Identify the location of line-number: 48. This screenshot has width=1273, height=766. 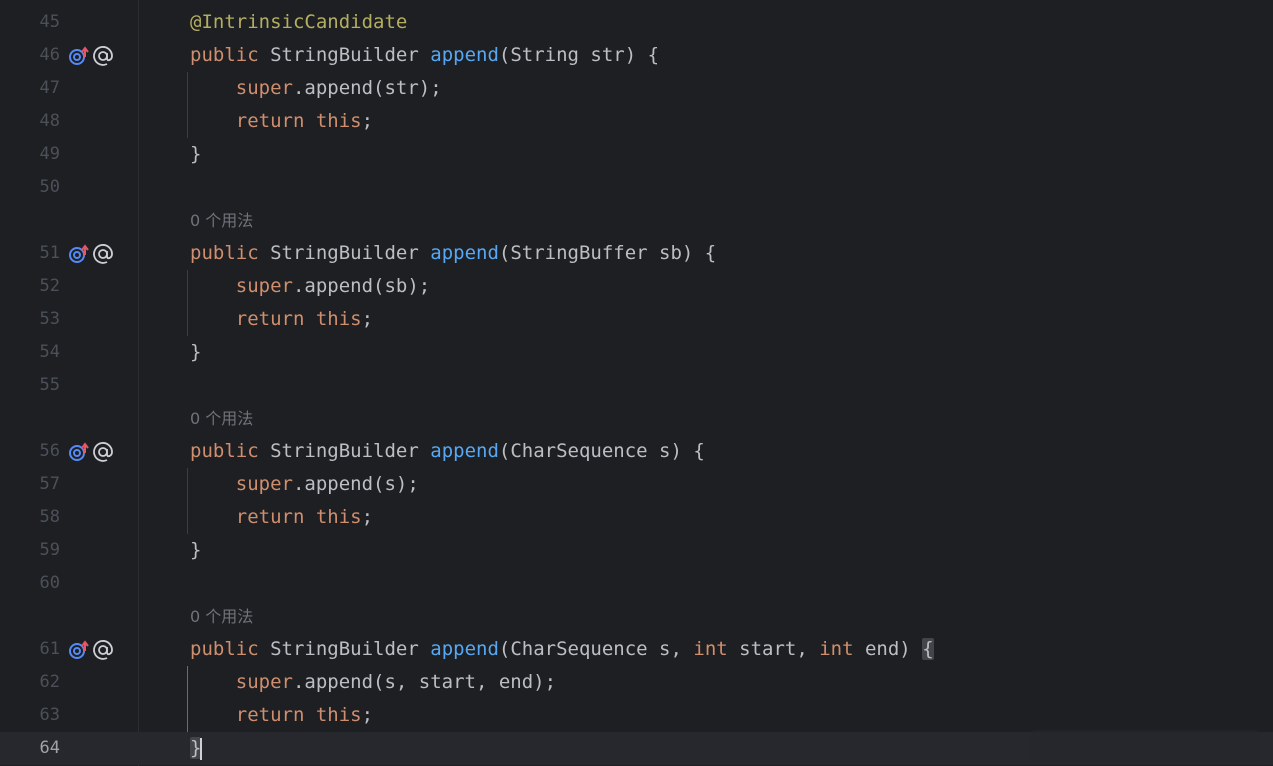
(30, 121).